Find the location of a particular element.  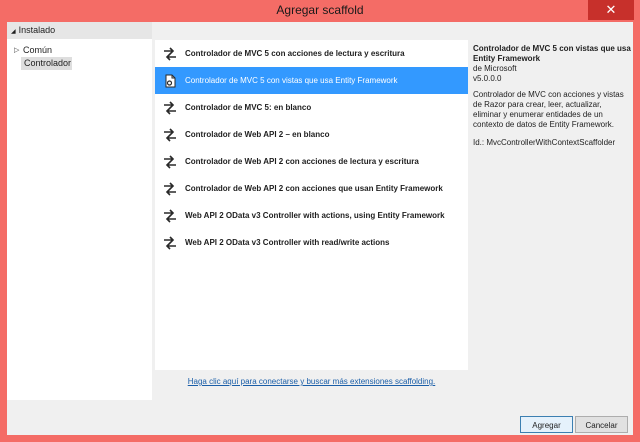

expand-arrow-icon: ▷ is located at coordinates (16, 50).